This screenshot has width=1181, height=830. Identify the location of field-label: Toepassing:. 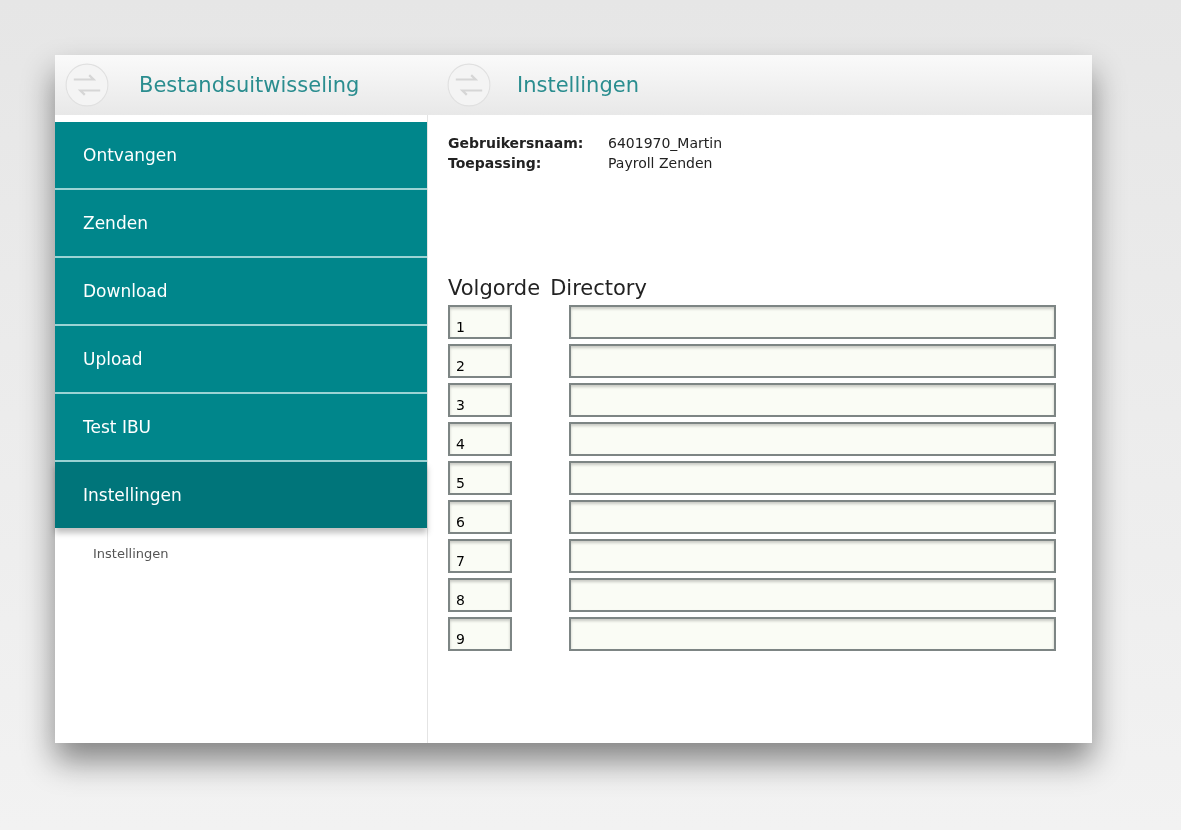
(495, 163).